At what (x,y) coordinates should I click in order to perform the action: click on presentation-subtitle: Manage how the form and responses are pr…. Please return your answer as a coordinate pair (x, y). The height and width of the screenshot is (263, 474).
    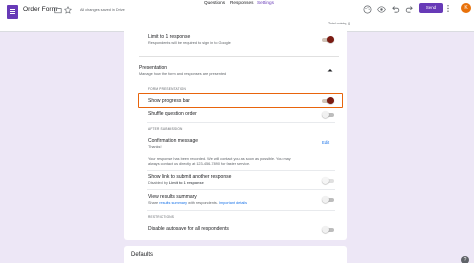
    Looking at the image, I should click on (183, 74).